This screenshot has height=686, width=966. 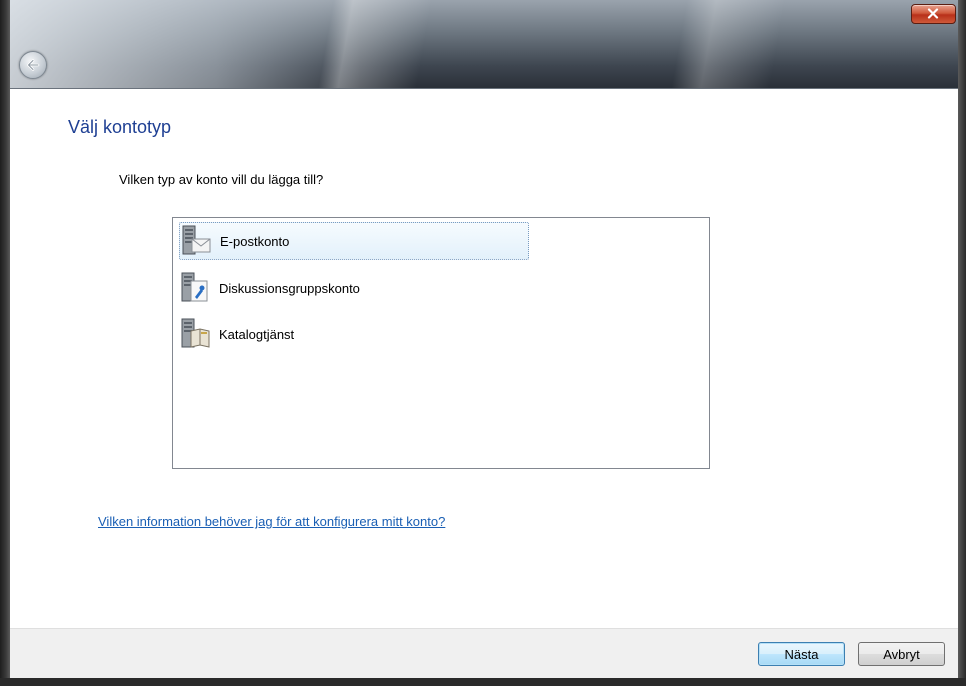 I want to click on directory-server-icon, so click(x=195, y=333).